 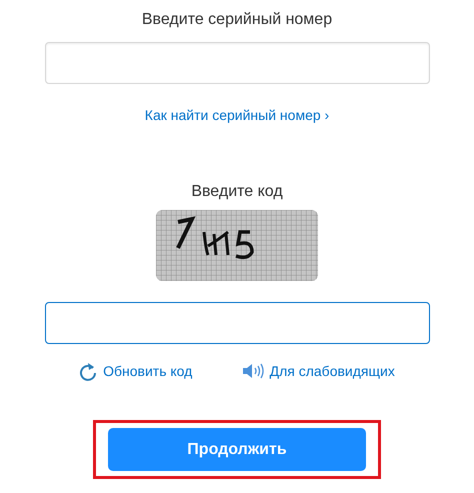 What do you see at coordinates (237, 449) in the screenshot?
I see `continue-button: Продолжить` at bounding box center [237, 449].